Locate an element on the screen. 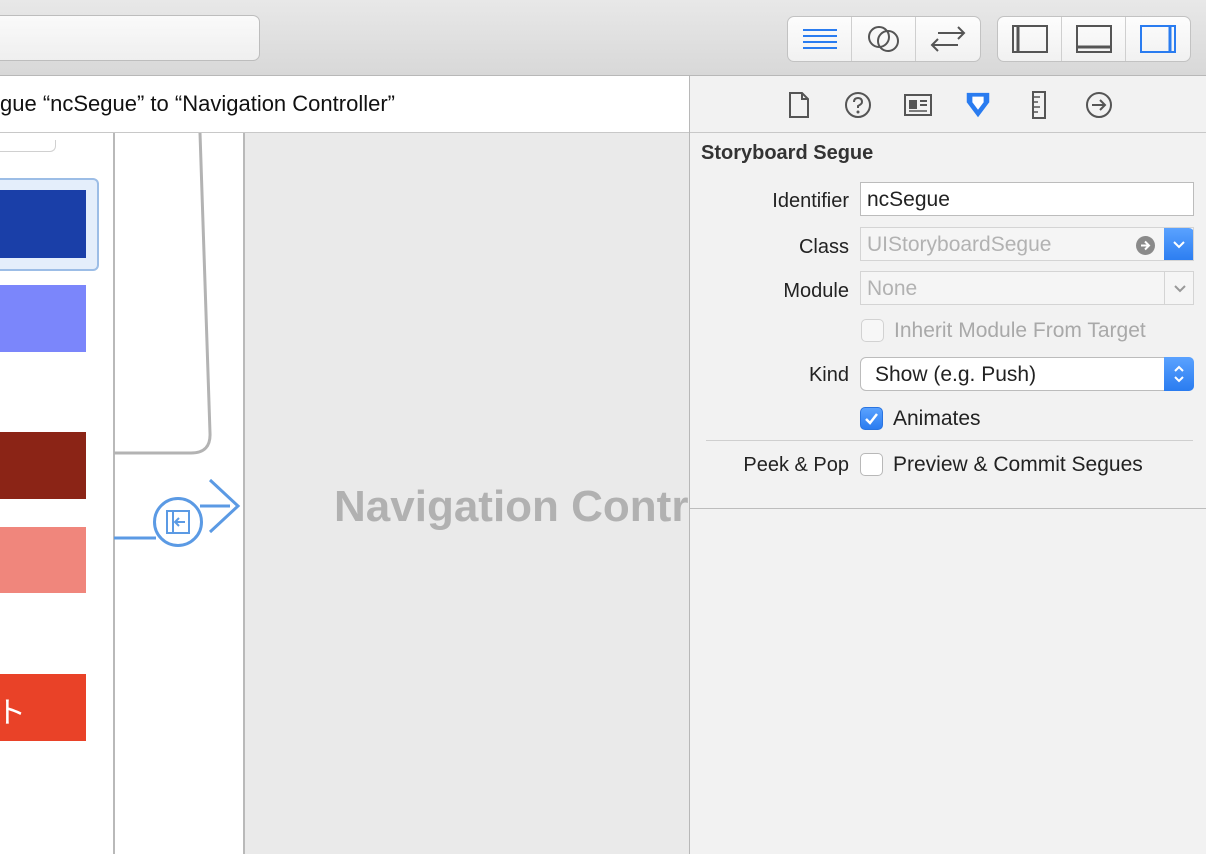 The image size is (1206, 854). version-editor-button is located at coordinates (948, 39).